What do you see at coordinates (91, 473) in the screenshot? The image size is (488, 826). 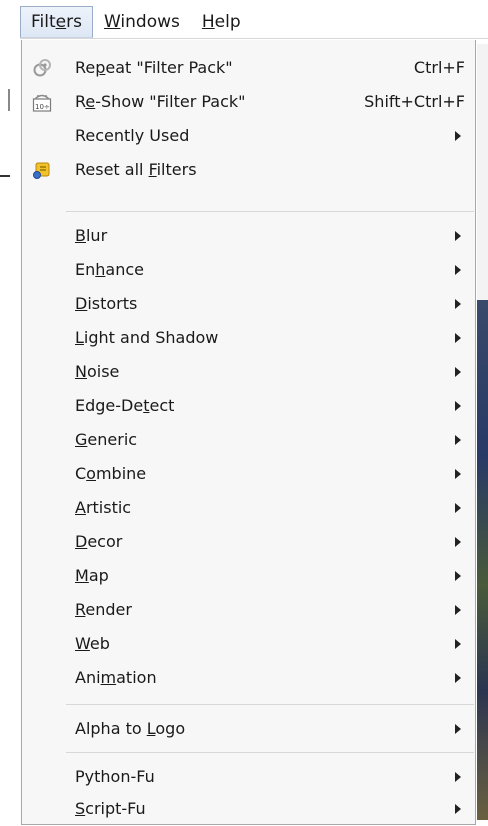 I see `mnemonic: o` at bounding box center [91, 473].